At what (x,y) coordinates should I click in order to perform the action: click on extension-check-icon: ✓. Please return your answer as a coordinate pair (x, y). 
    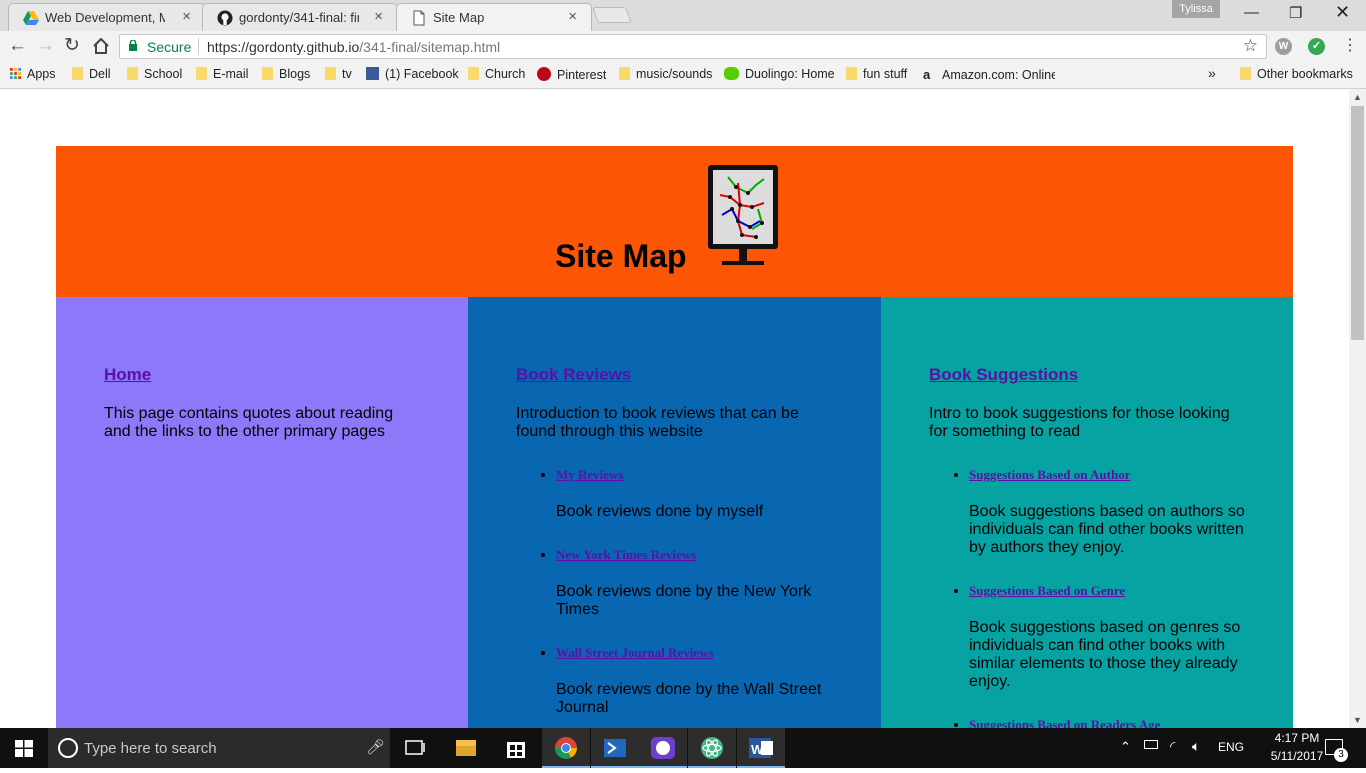
    Looking at the image, I should click on (1316, 46).